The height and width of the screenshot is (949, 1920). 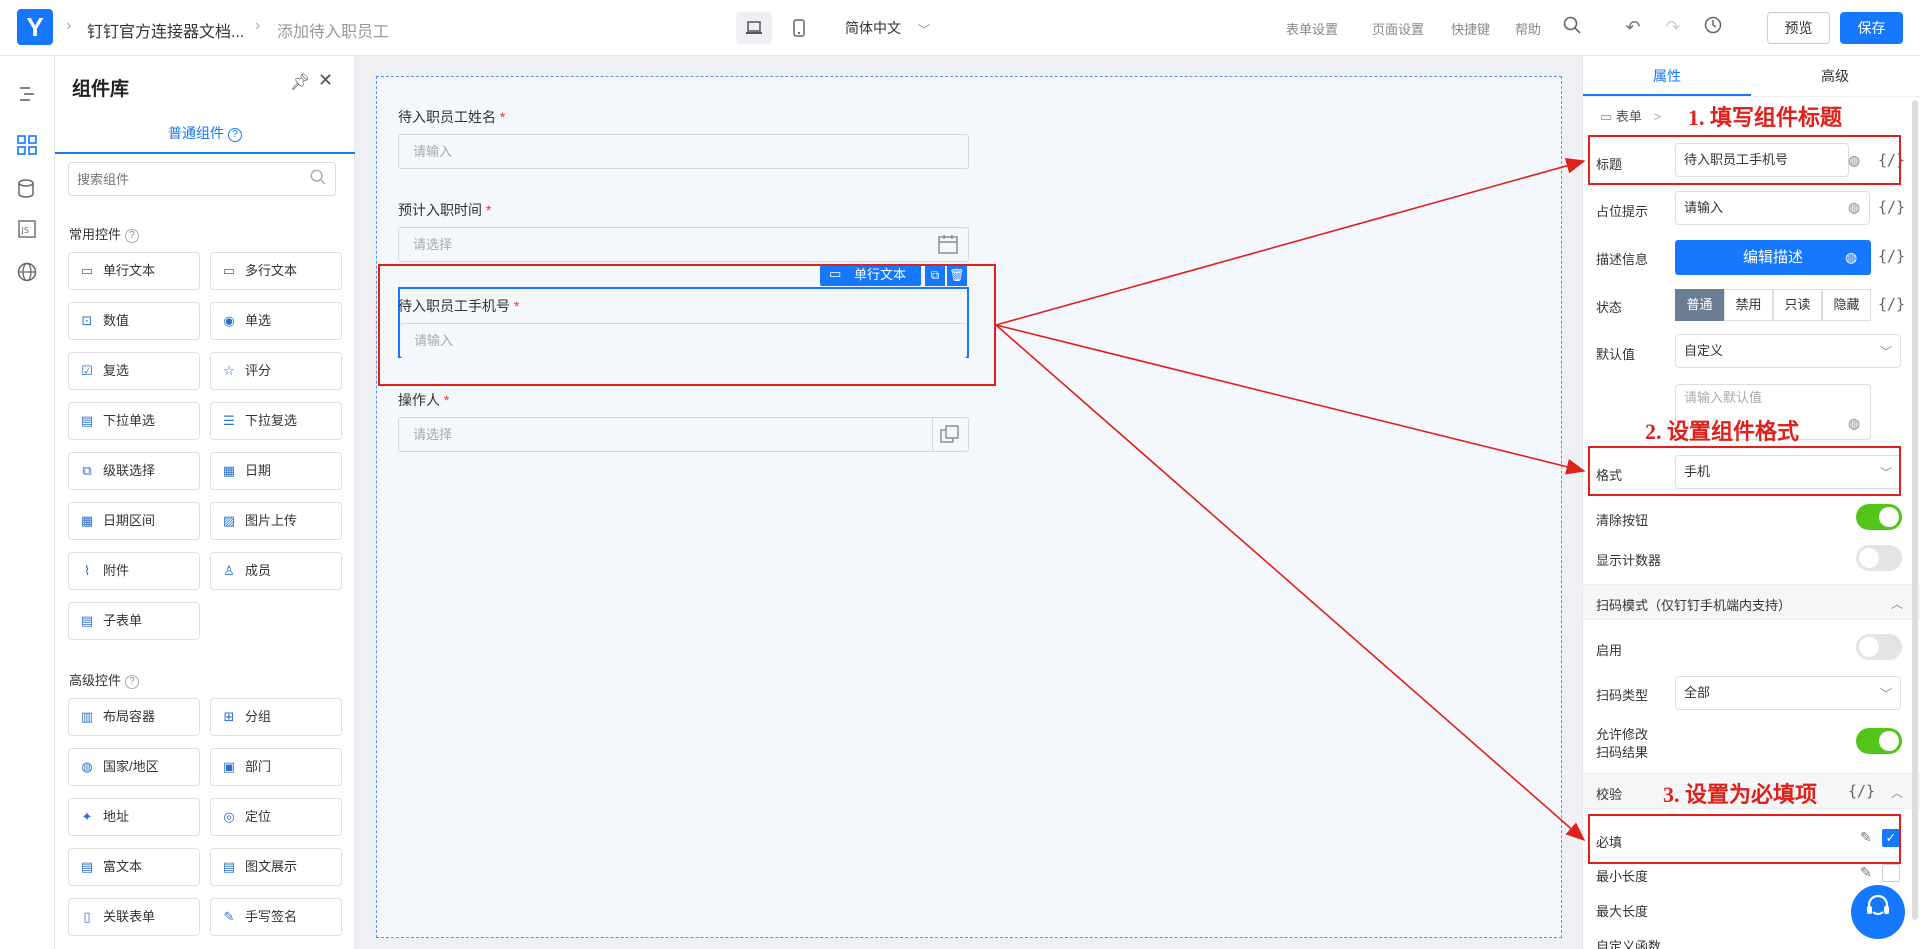 What do you see at coordinates (134, 521) in the screenshot?
I see `component-date-range: ▦ 日期区间` at bounding box center [134, 521].